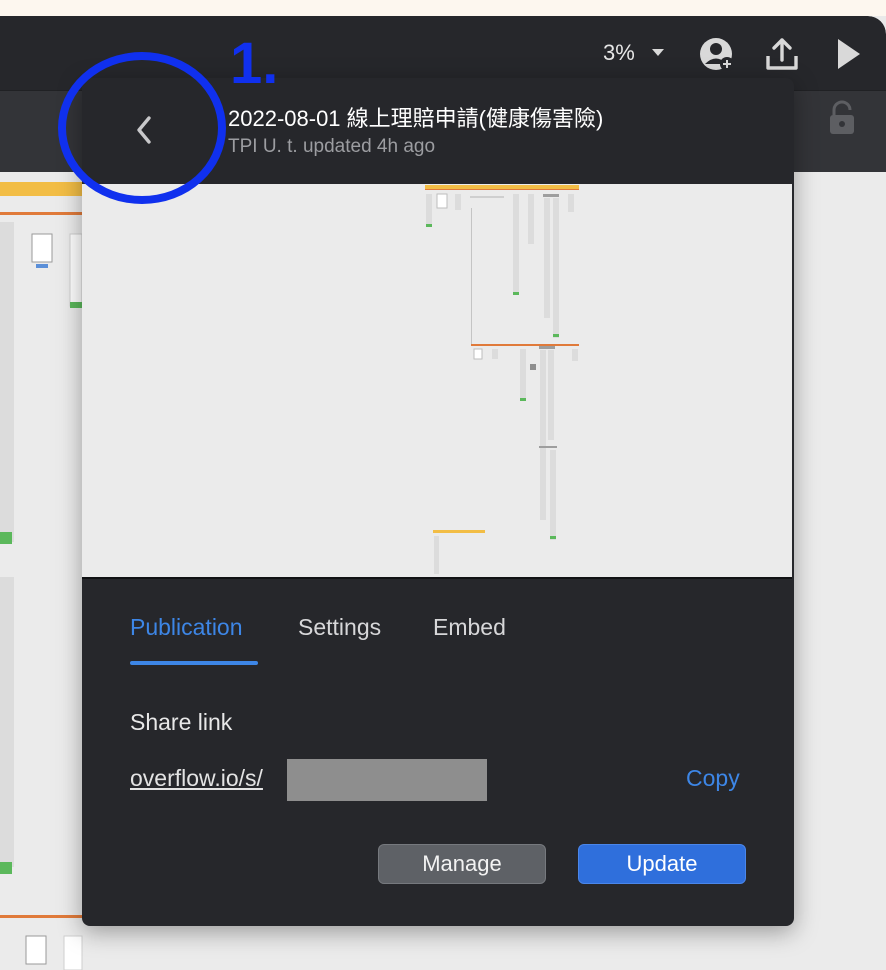 This screenshot has width=886, height=970. I want to click on tab-embed: Embed, so click(469, 627).